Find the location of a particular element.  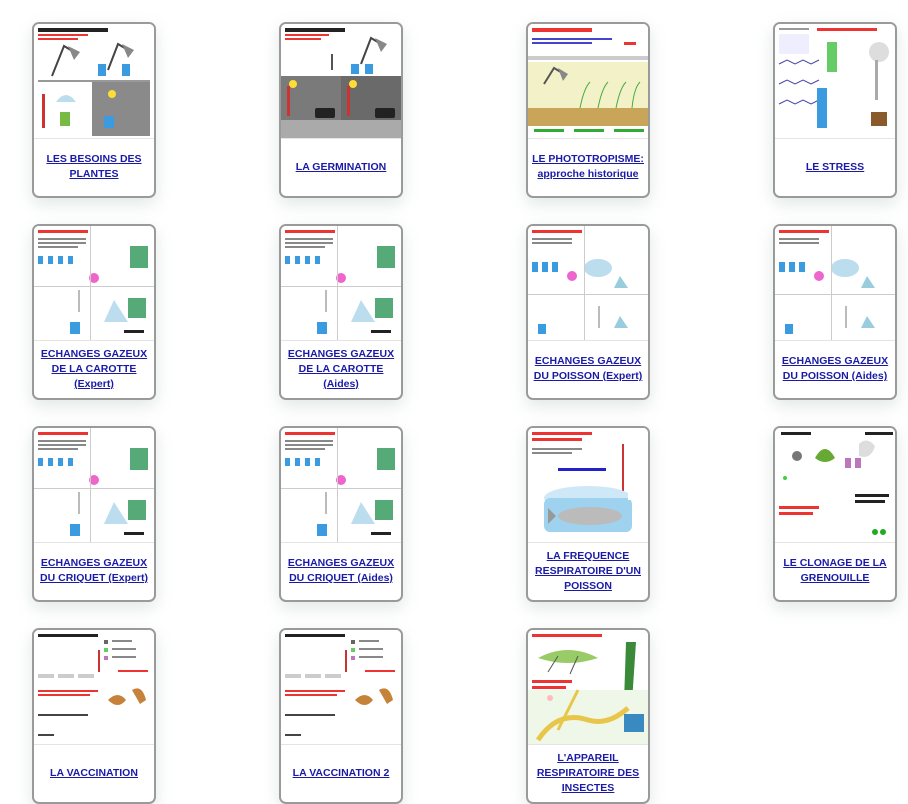

experiment-title: ECHANGES GAZEUX DU CRIQUET (Expert) is located at coordinates (94, 571).